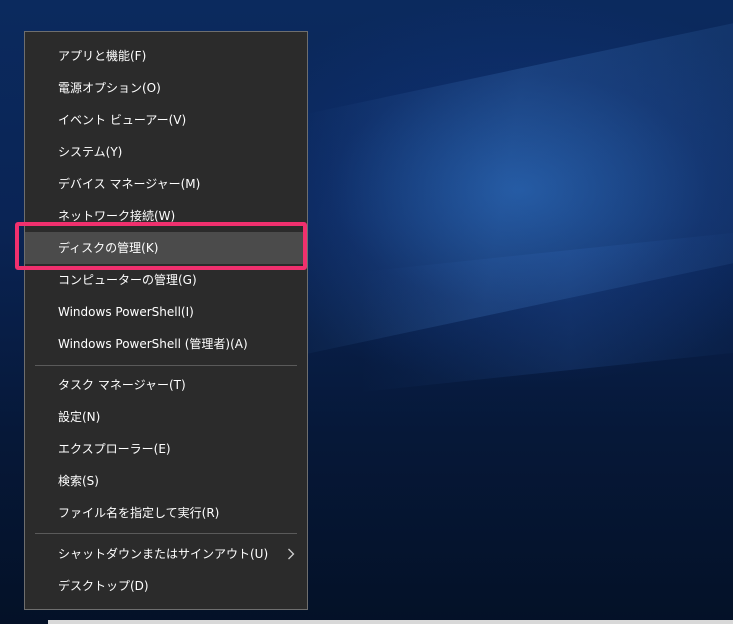 This screenshot has width=733, height=624. Describe the element at coordinates (166, 56) in the screenshot. I see `menu-item-apps-and-features: アプリと機能(F)` at that location.